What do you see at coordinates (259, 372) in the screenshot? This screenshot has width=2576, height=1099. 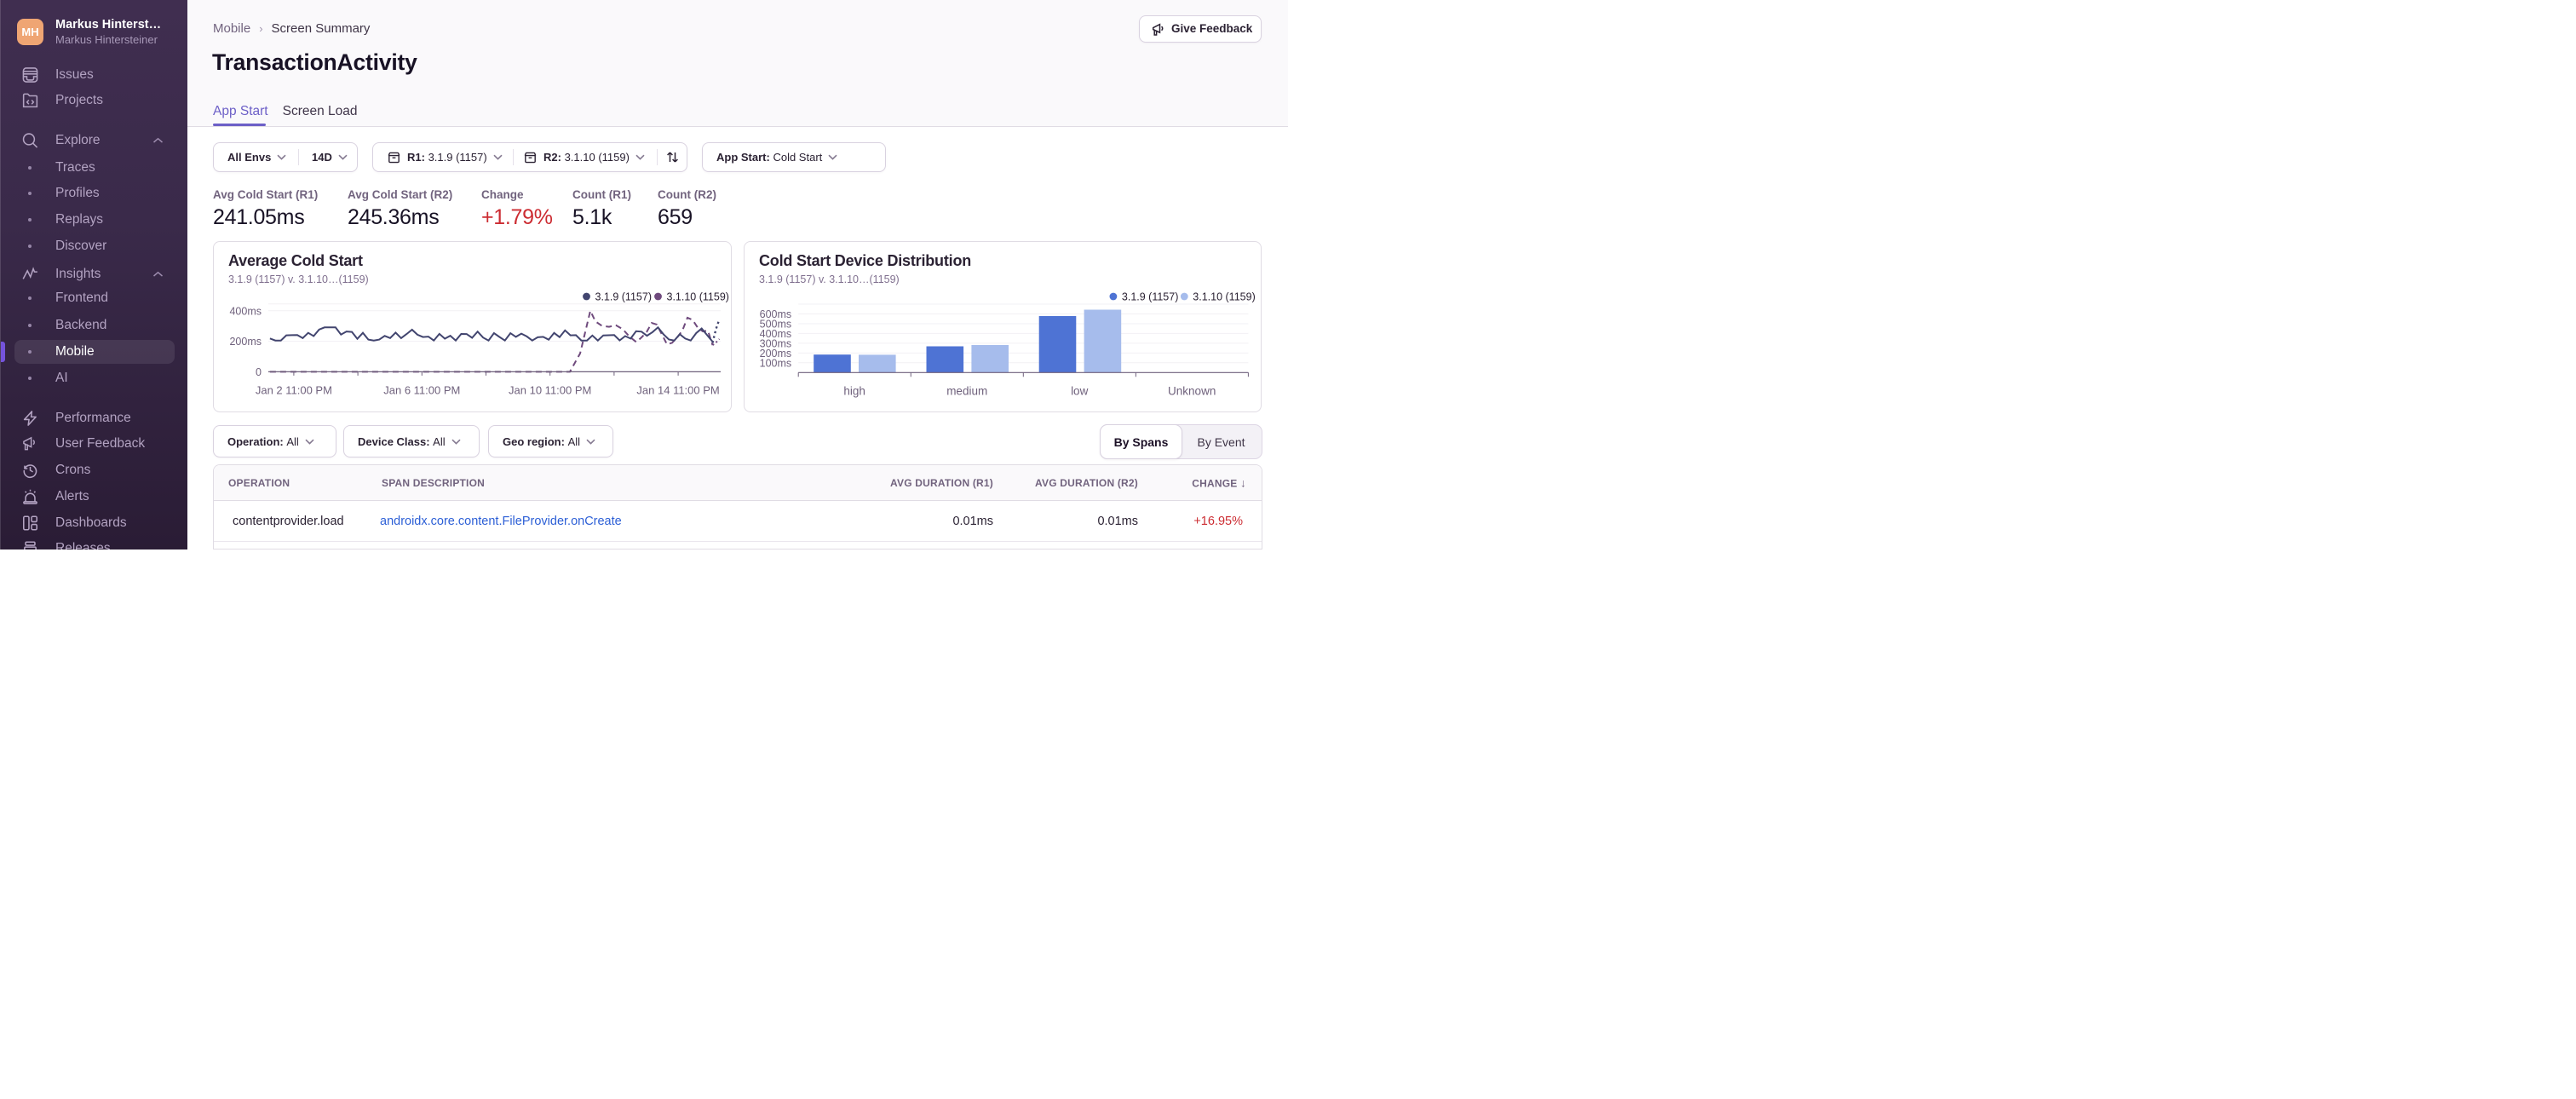 I see `svg-text: 0` at bounding box center [259, 372].